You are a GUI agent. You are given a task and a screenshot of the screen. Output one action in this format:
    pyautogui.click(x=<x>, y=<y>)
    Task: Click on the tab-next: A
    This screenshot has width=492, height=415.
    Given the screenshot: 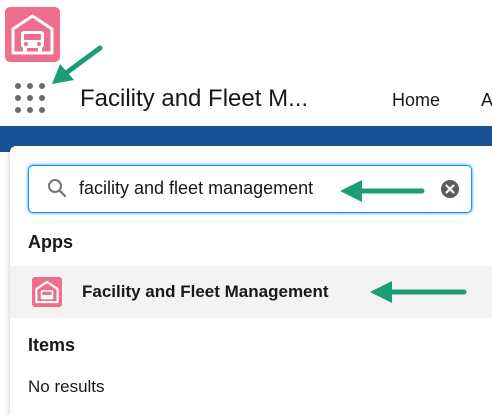 What is the action you would take?
    pyautogui.click(x=486, y=100)
    